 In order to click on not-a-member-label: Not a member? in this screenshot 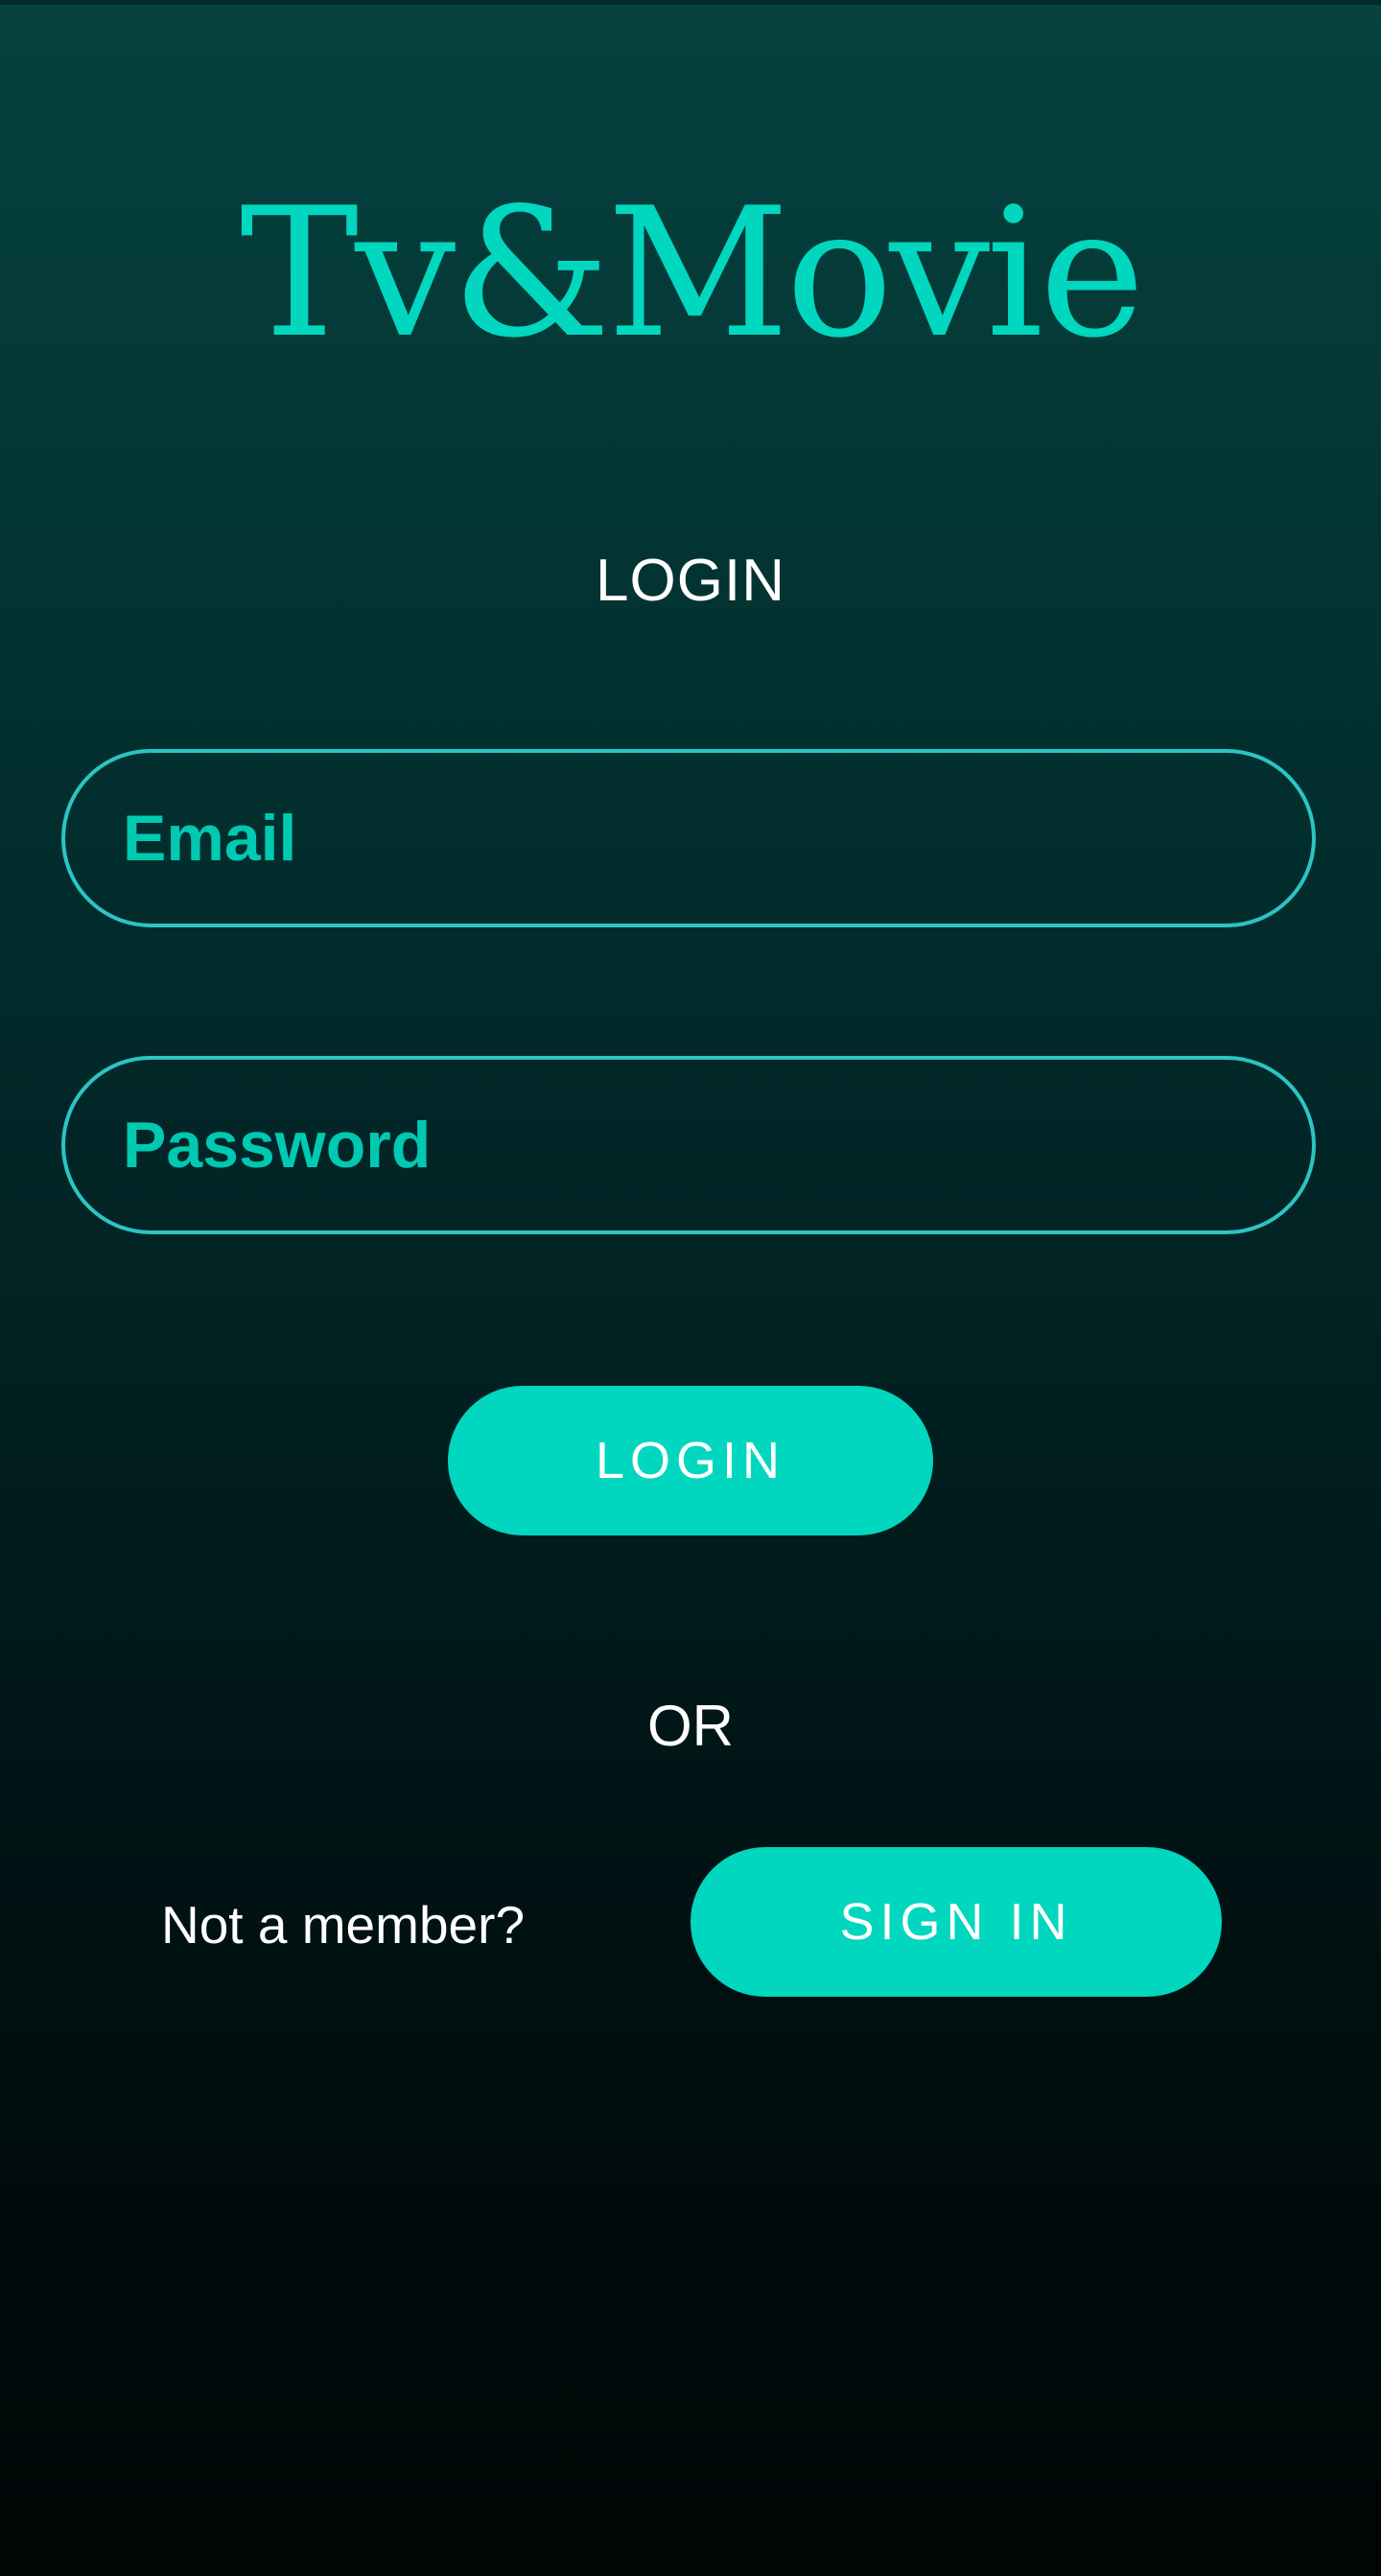, I will do `click(344, 1925)`.